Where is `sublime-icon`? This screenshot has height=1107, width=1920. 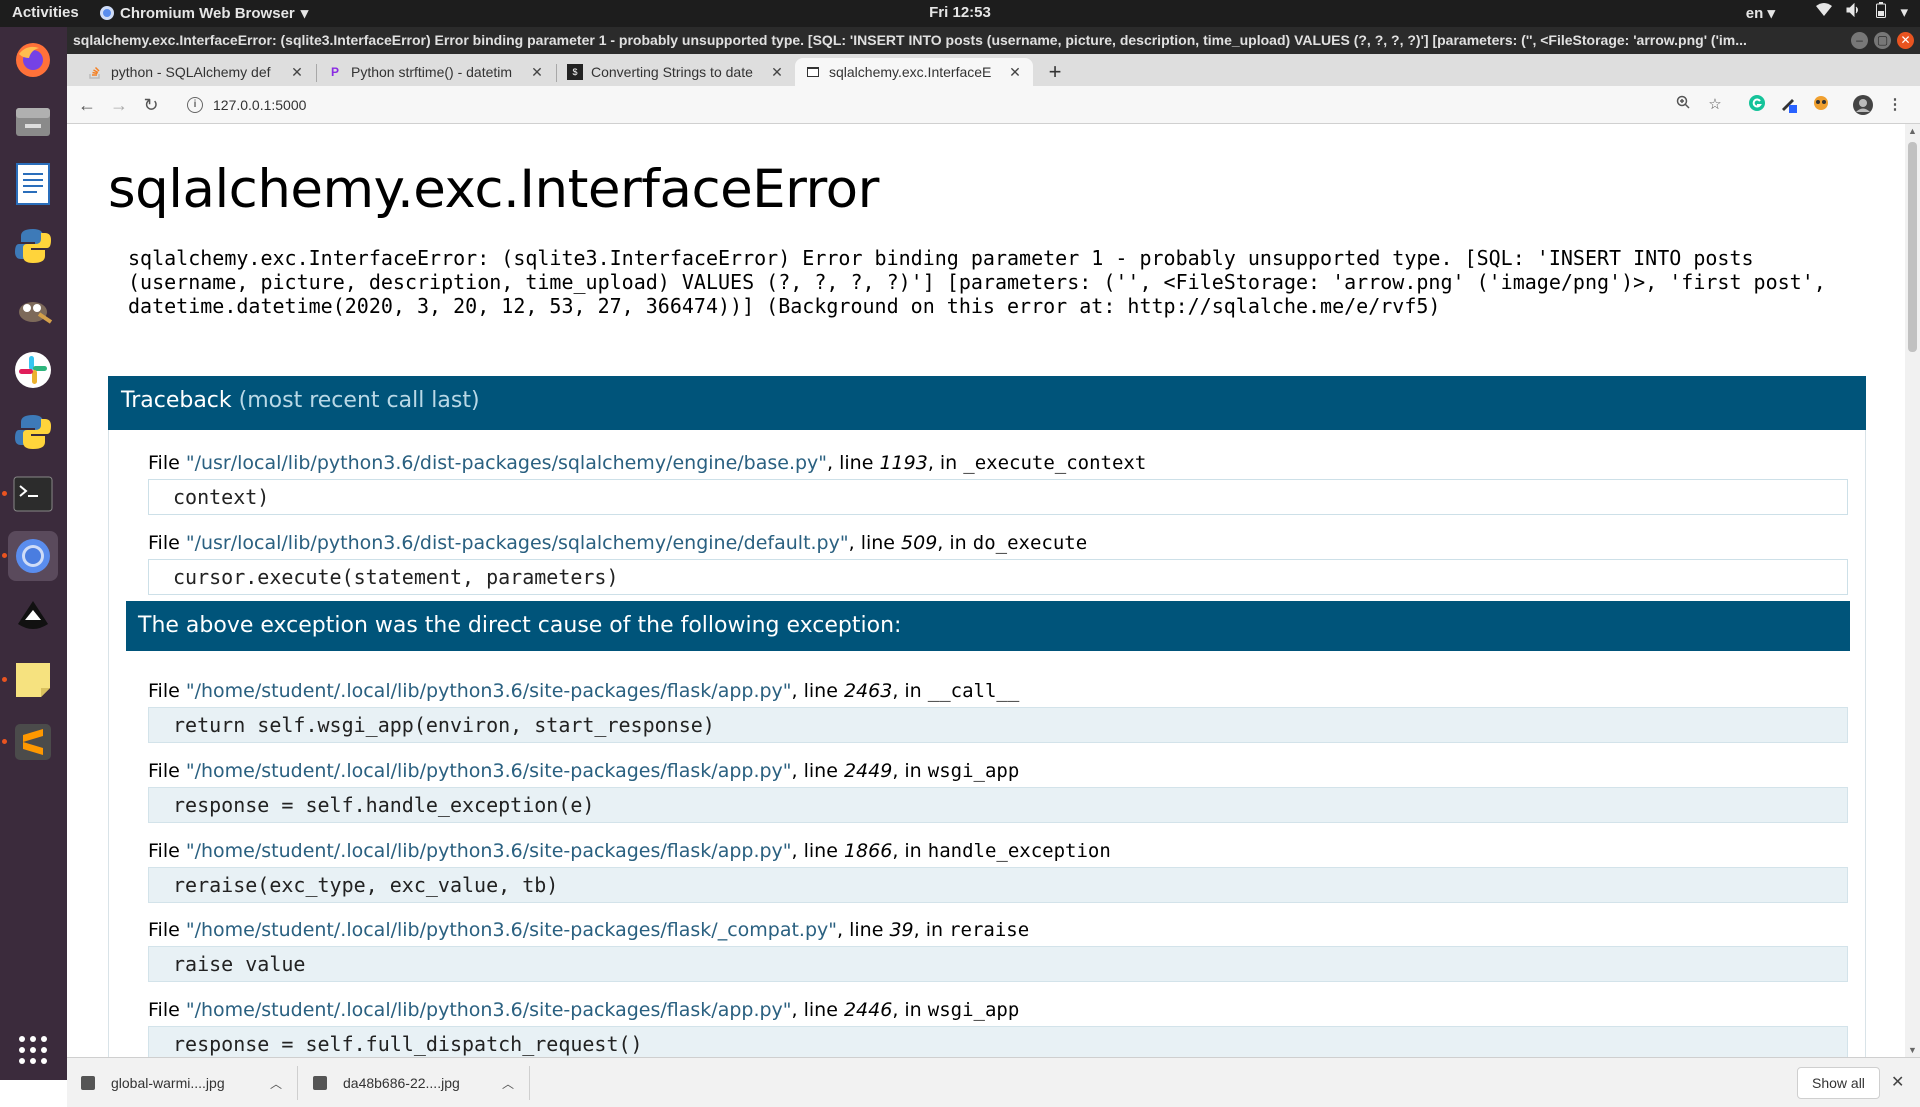
sublime-icon is located at coordinates (33, 742).